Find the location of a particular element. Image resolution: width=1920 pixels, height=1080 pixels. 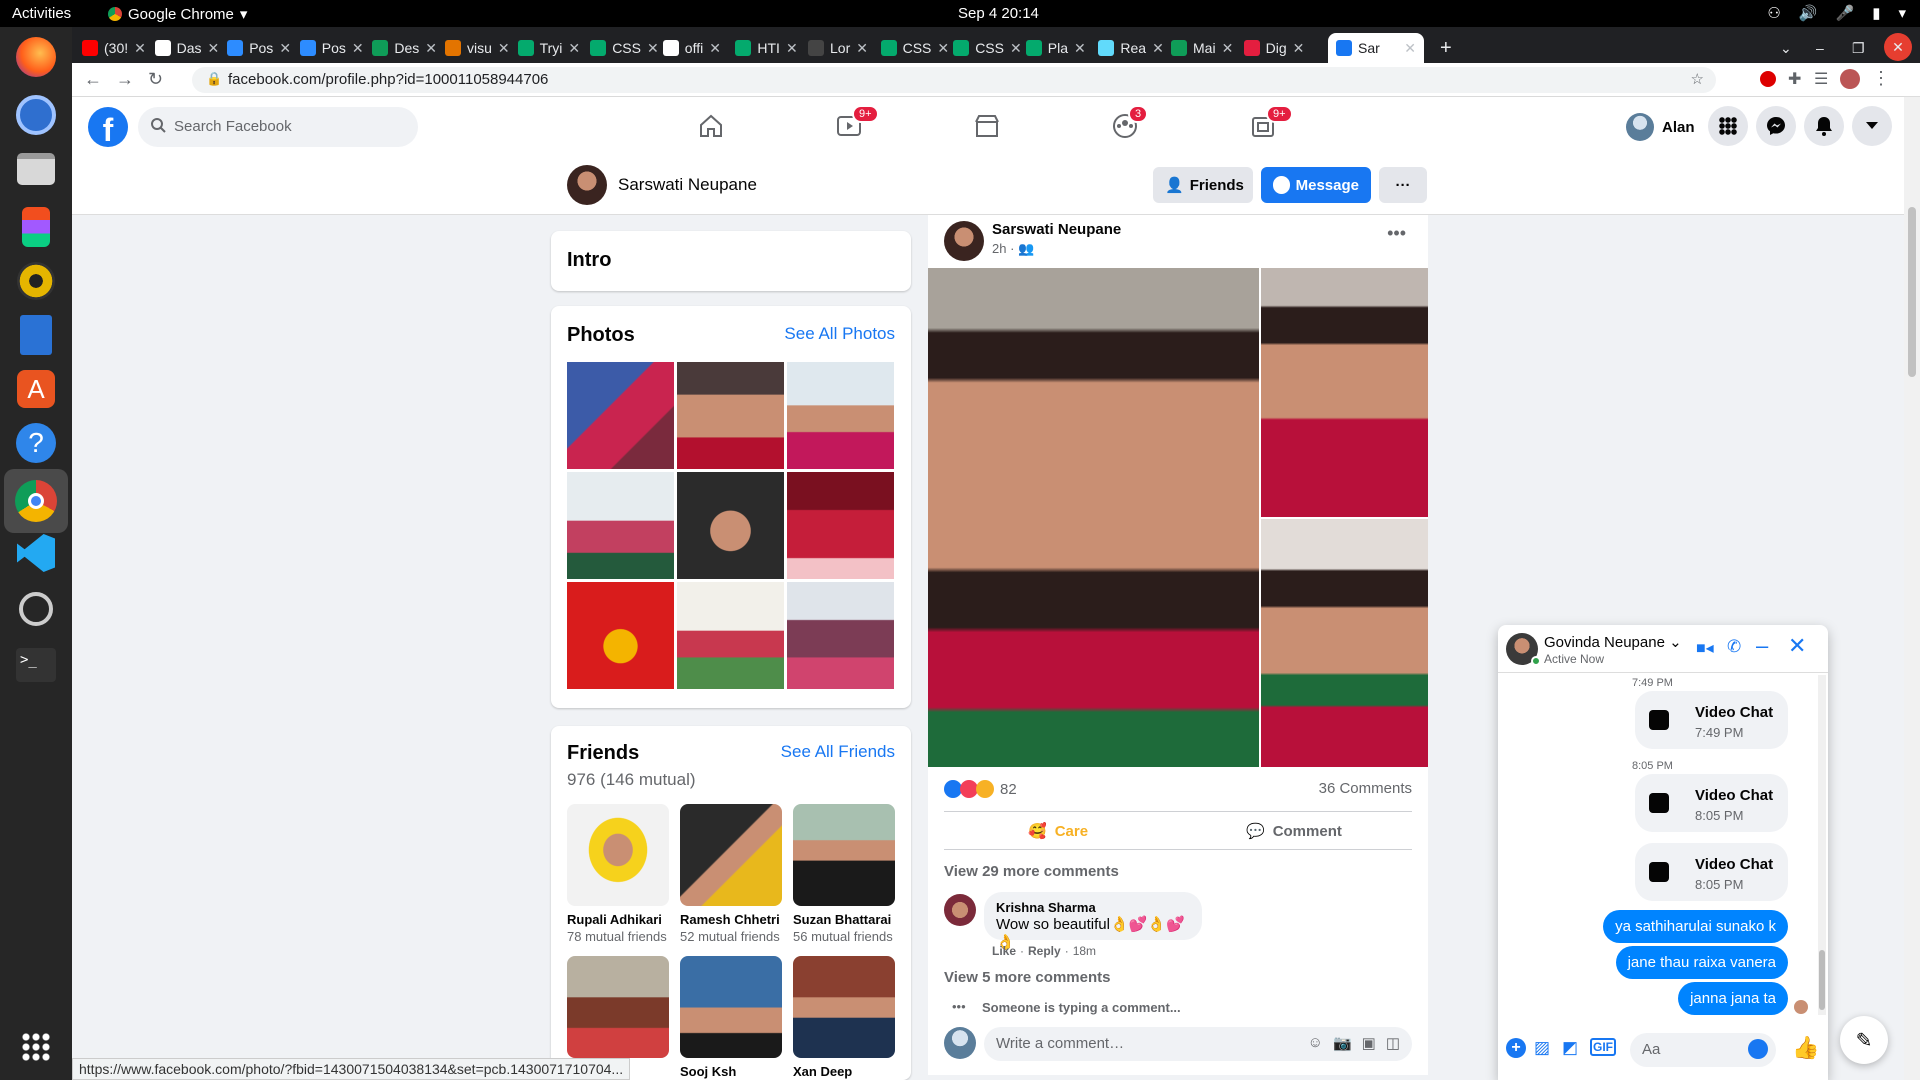

new-tab-icon: + is located at coordinates (1446, 48).